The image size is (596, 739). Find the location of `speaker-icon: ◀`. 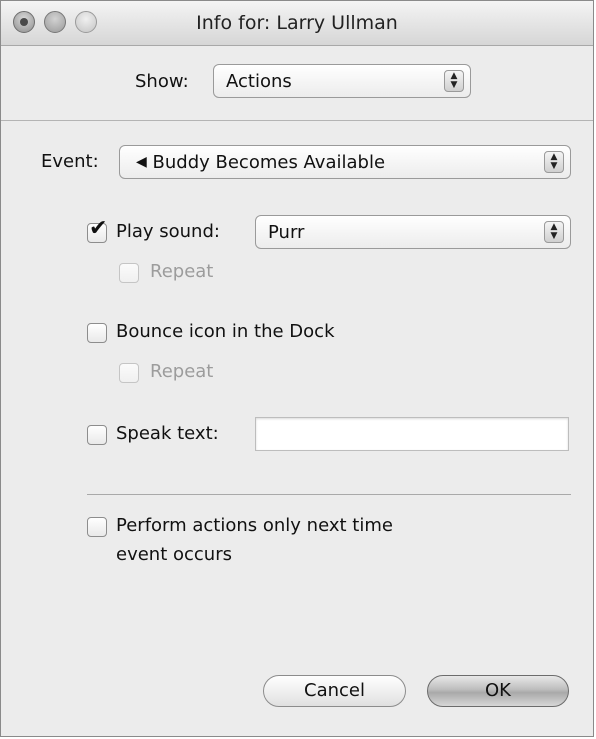

speaker-icon: ◀ is located at coordinates (141, 162).